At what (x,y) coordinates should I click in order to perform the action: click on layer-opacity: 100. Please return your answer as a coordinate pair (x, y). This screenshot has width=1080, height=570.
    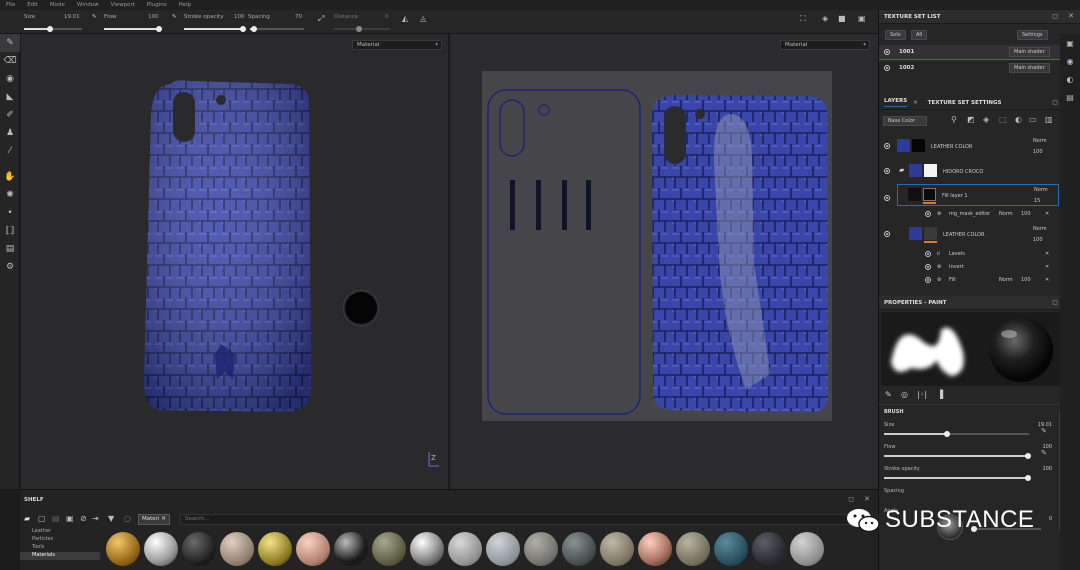
    Looking at the image, I should click on (1038, 240).